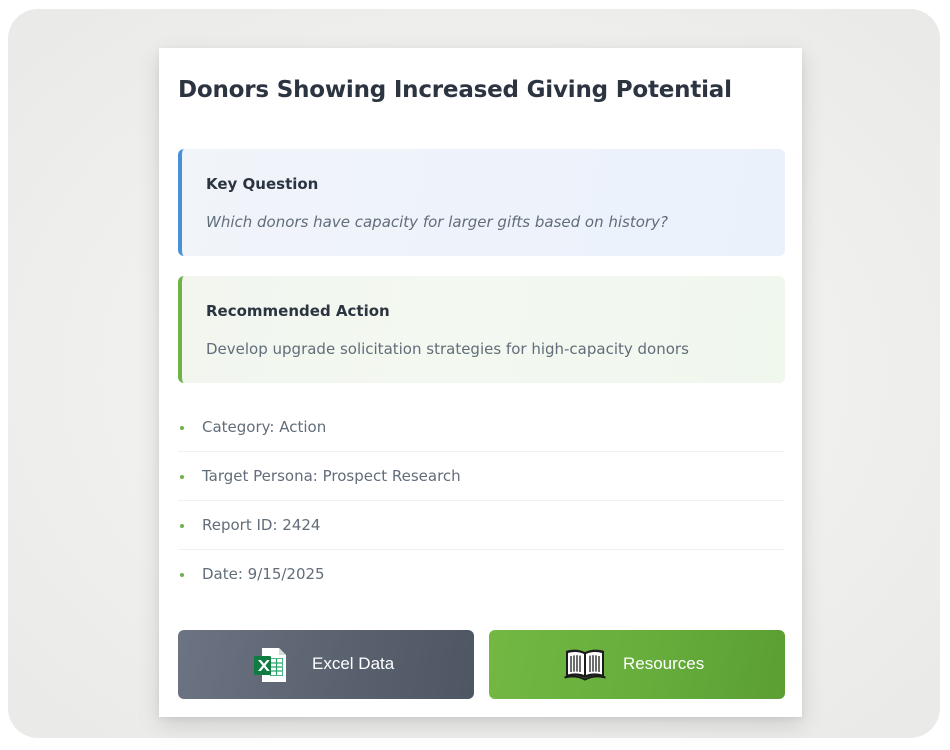  Describe the element at coordinates (585, 665) in the screenshot. I see `open-book-icon` at that location.